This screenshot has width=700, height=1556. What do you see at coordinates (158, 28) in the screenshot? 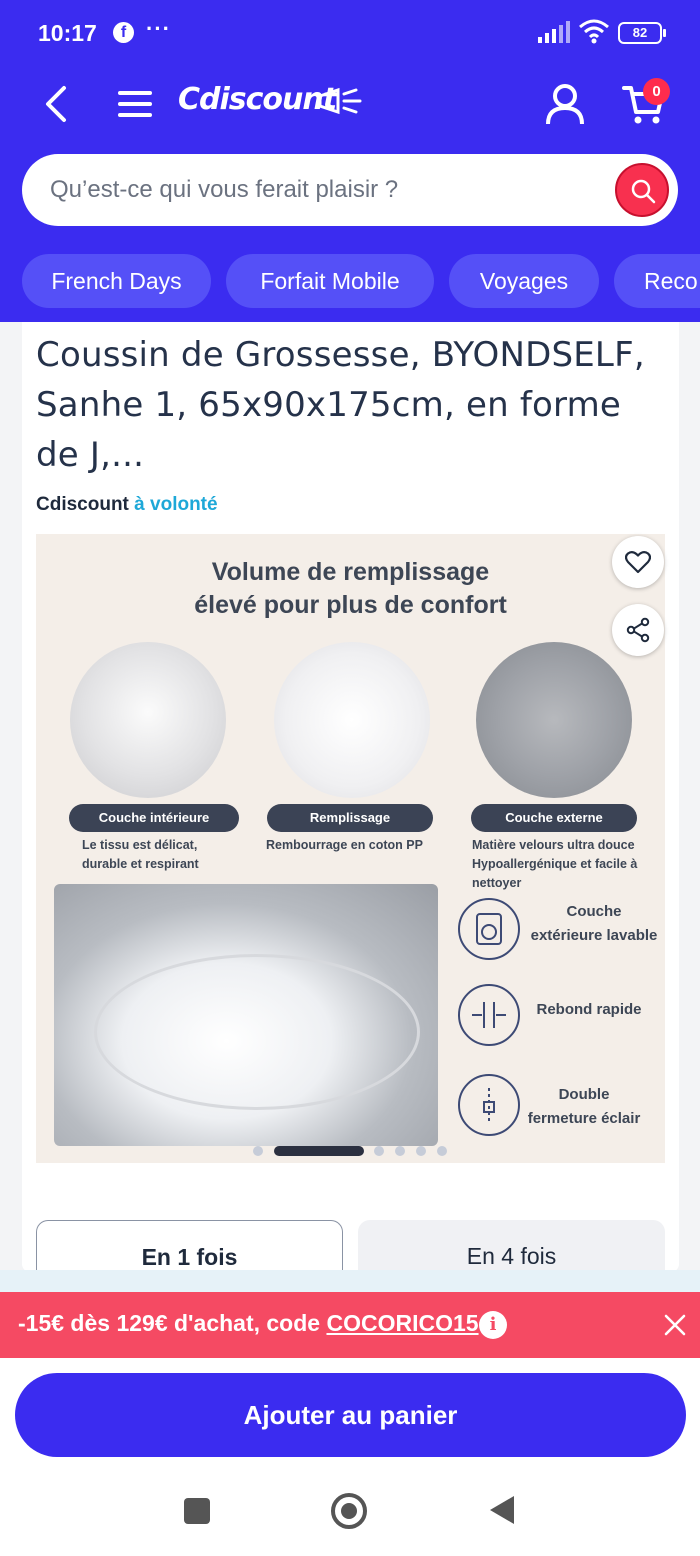
I see `more-notifications-icon: ···` at bounding box center [158, 28].